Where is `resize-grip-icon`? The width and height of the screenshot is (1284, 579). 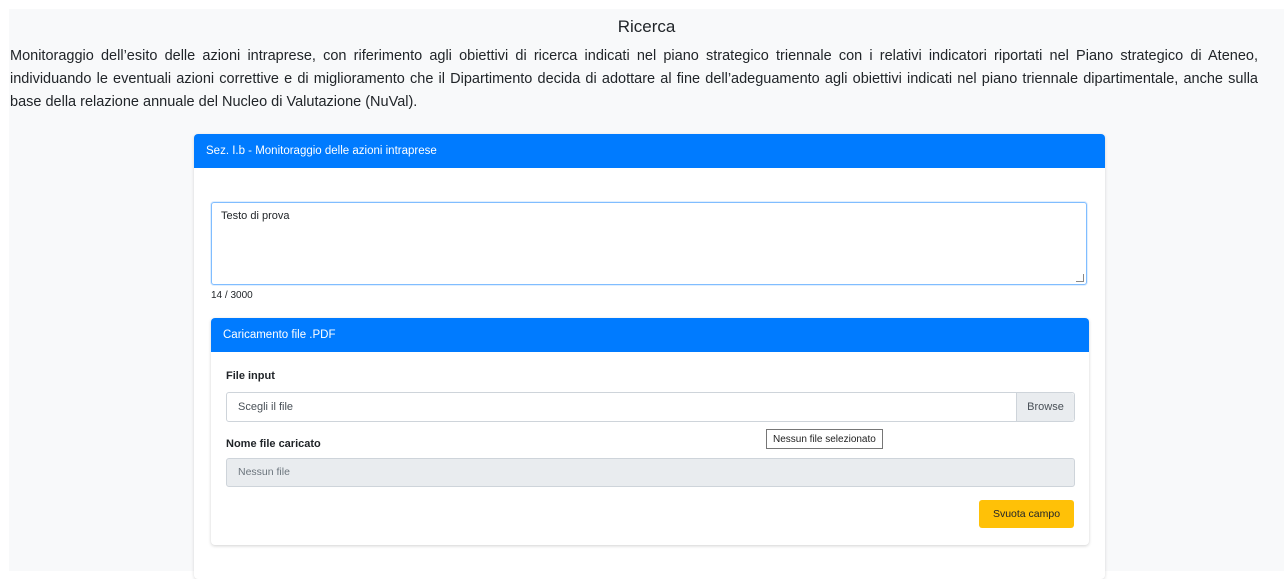 resize-grip-icon is located at coordinates (1080, 278).